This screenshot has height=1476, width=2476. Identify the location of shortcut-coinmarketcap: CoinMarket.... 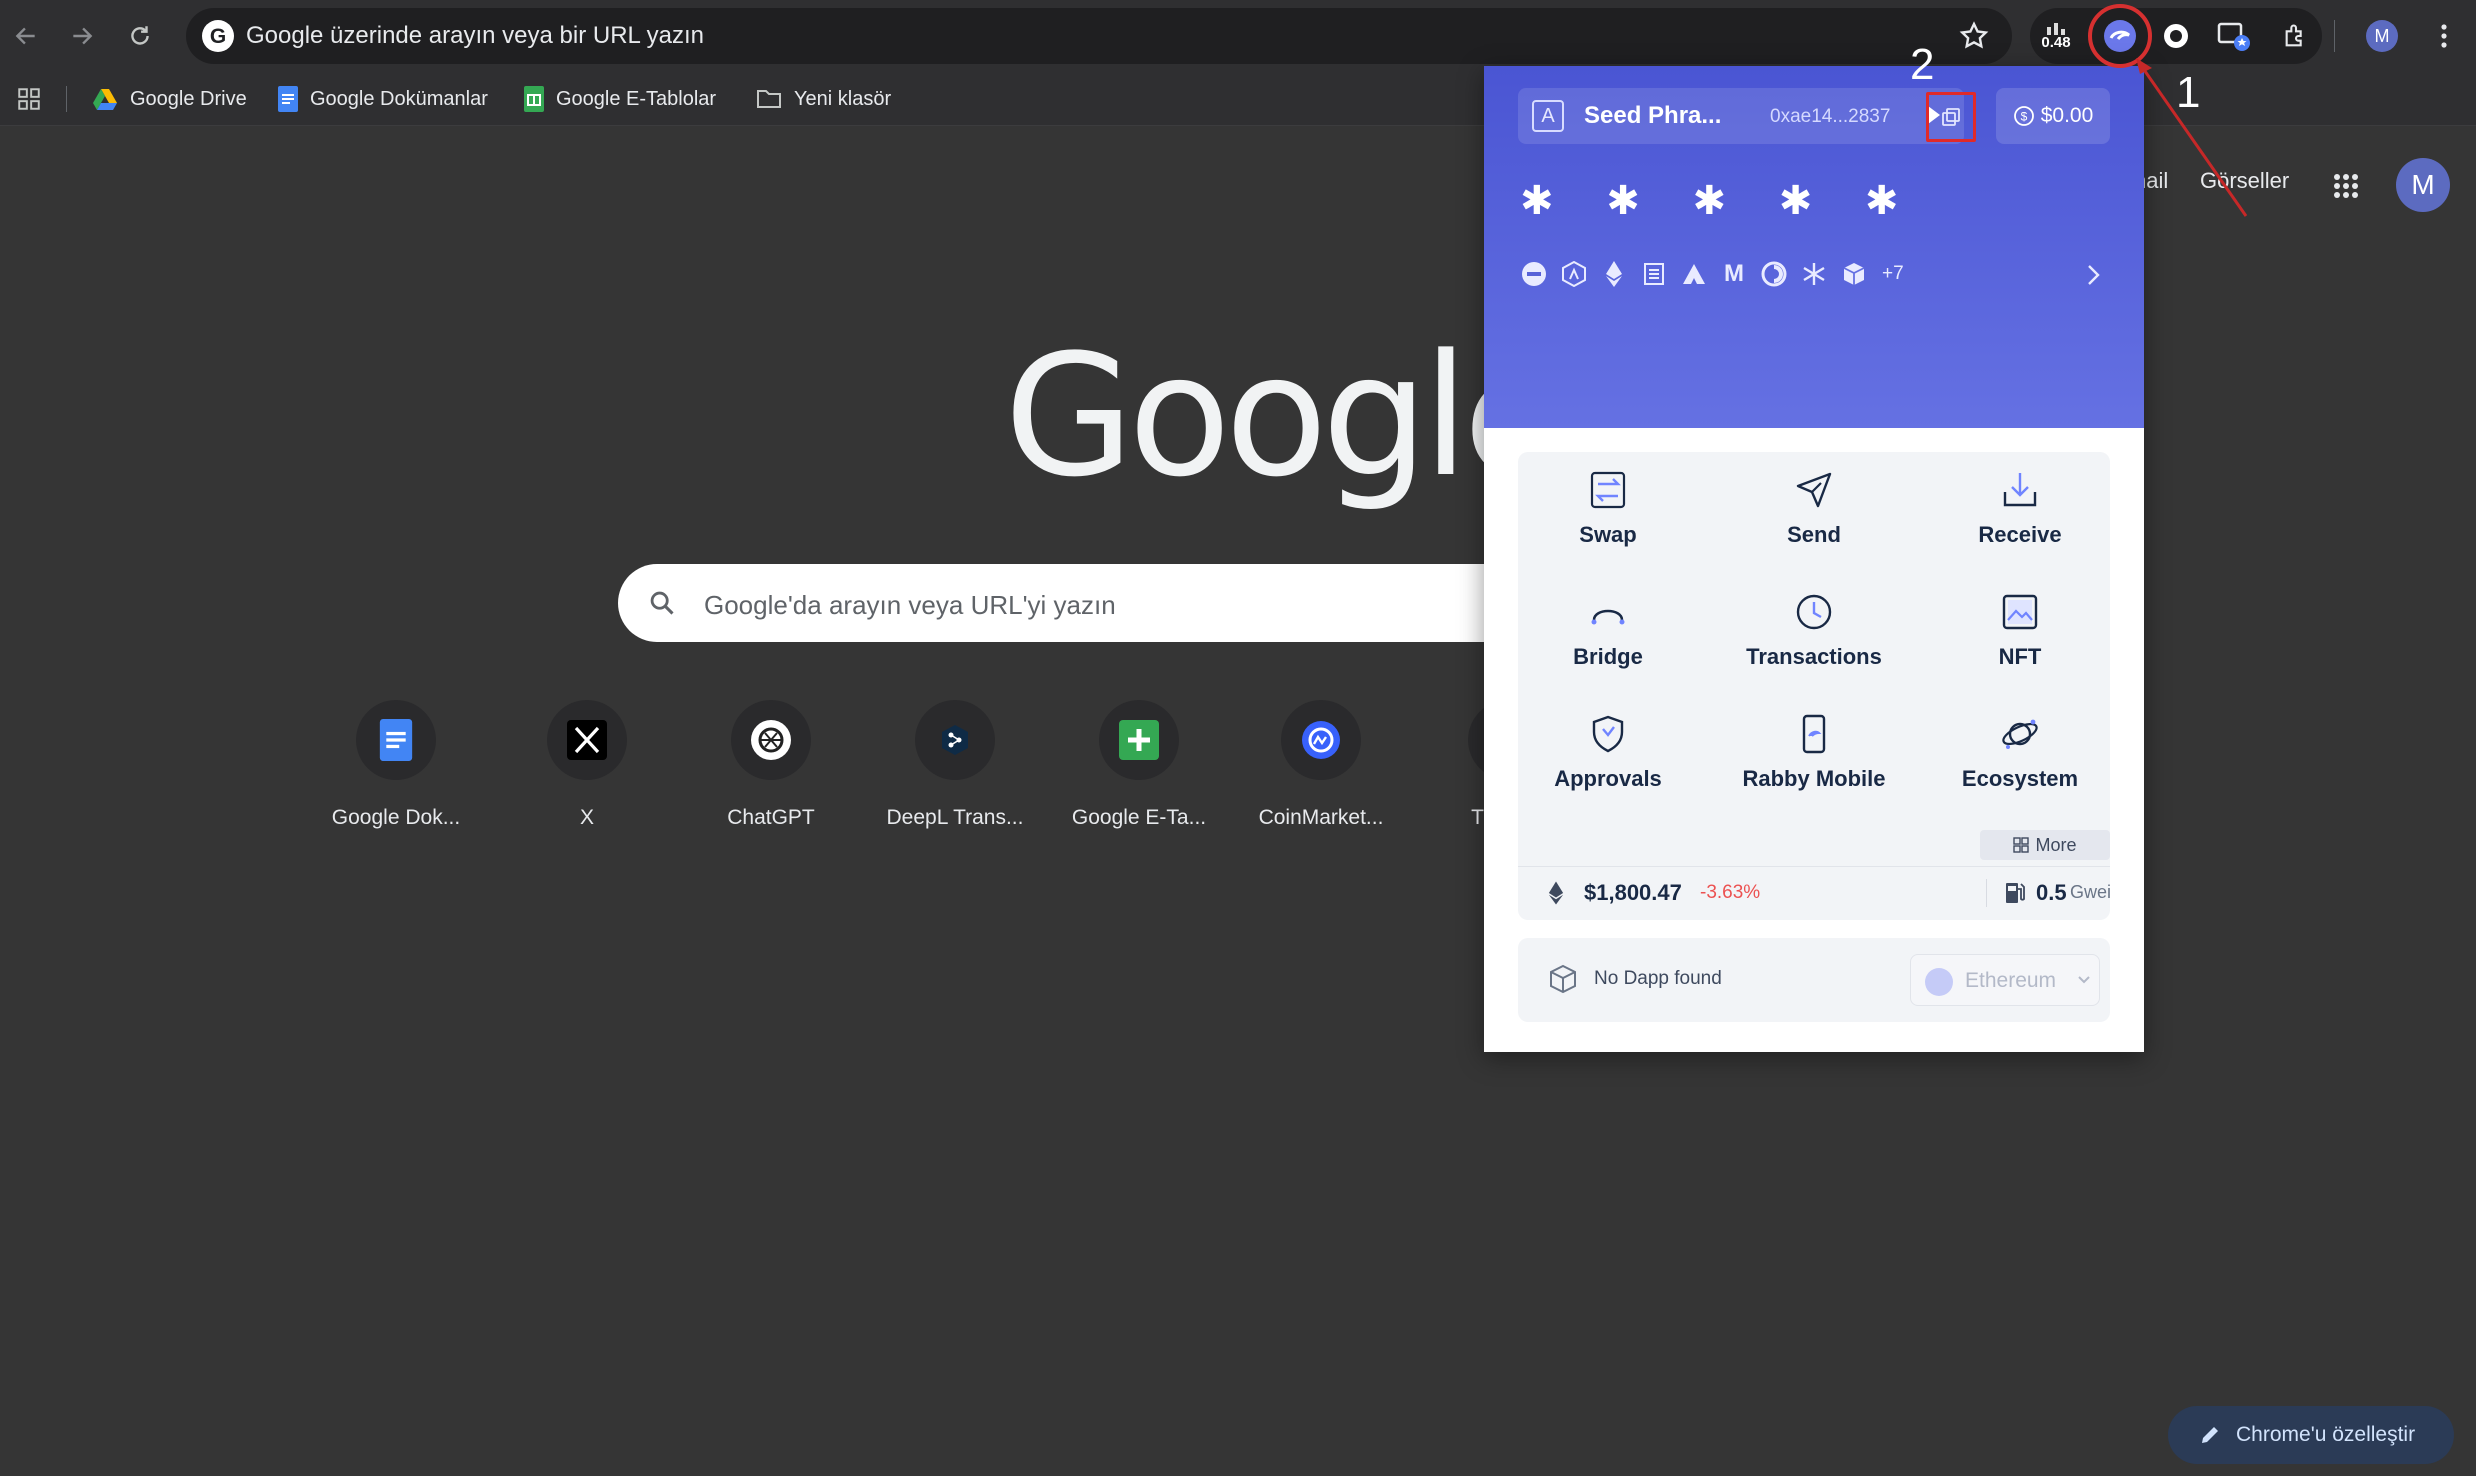
(1321, 770).